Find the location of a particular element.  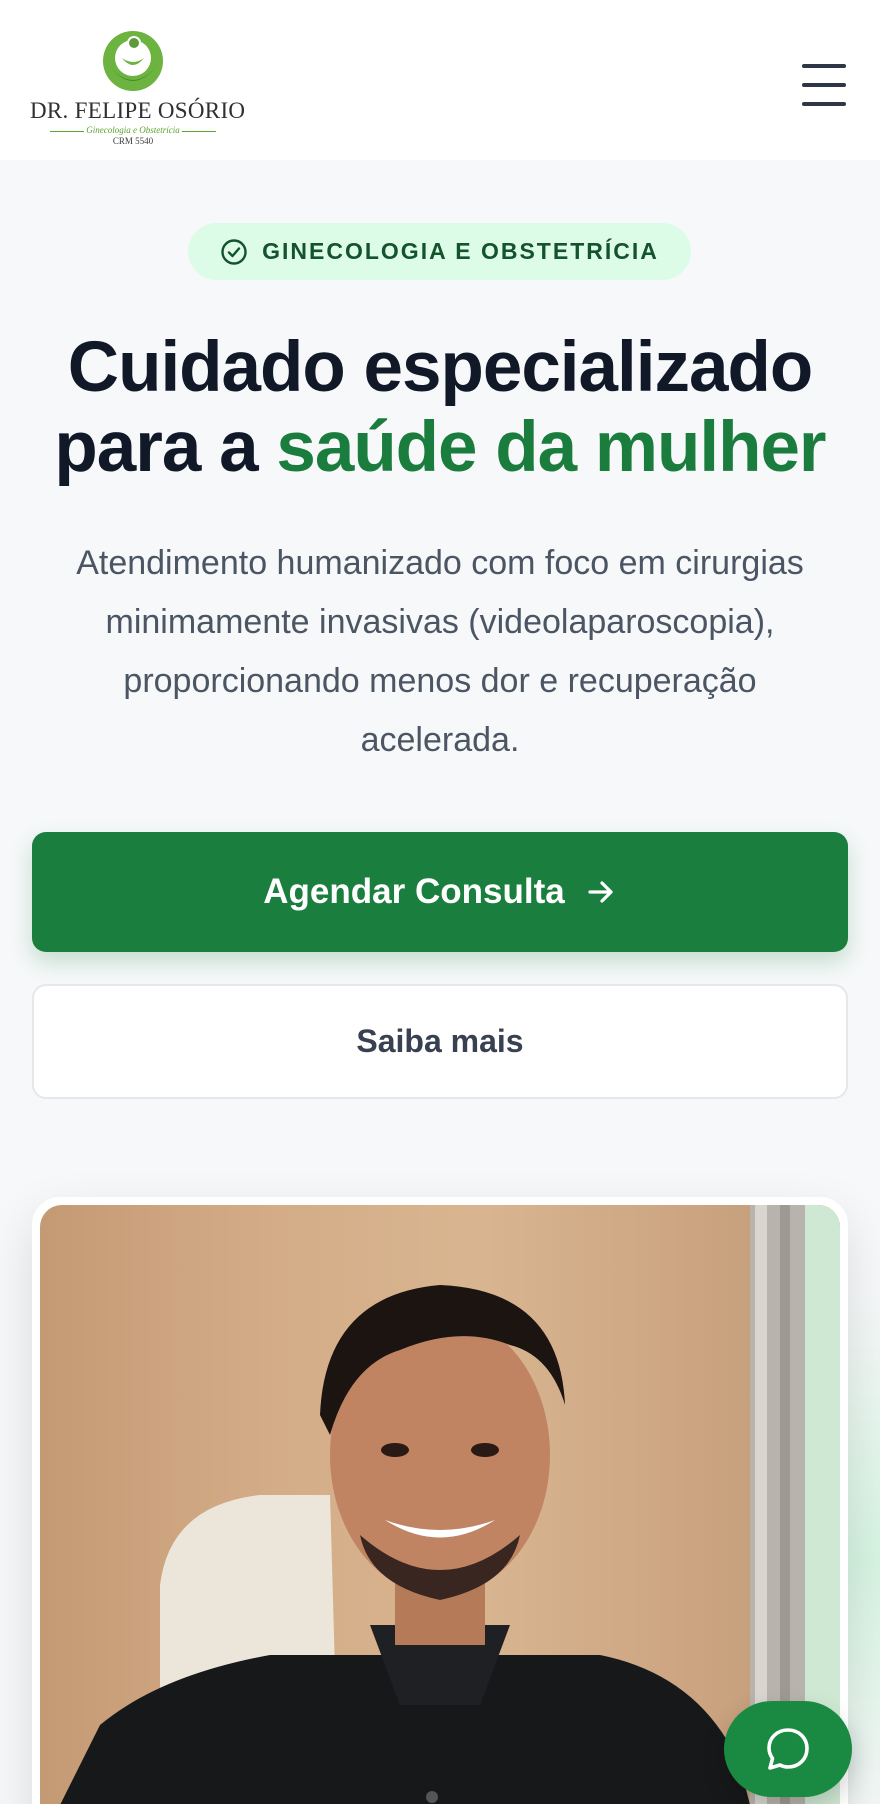

chat-button is located at coordinates (788, 1749).